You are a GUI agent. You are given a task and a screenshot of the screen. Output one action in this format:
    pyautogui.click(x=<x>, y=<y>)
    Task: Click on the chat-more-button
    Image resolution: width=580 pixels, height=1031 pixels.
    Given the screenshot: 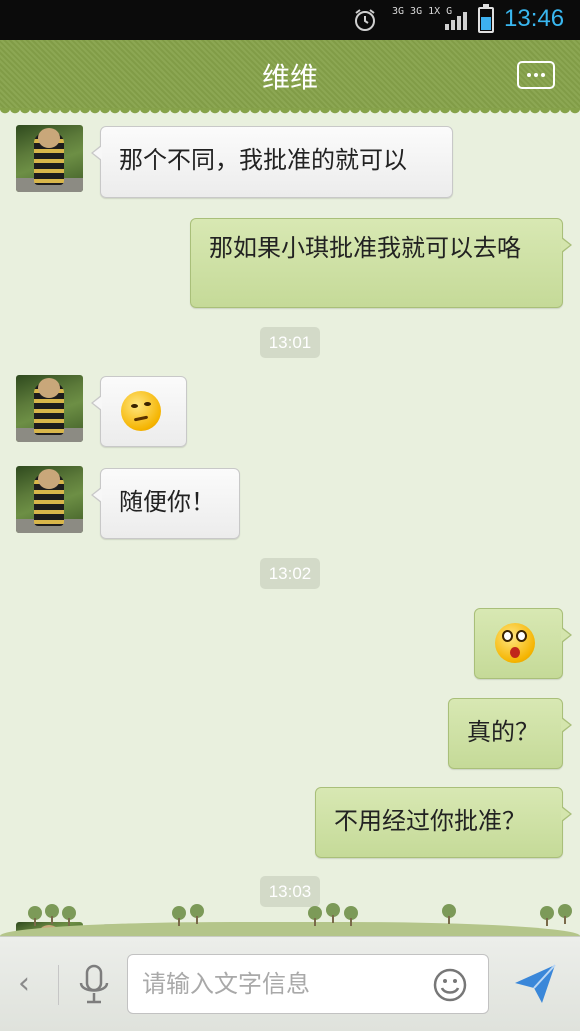 What is the action you would take?
    pyautogui.click(x=536, y=75)
    